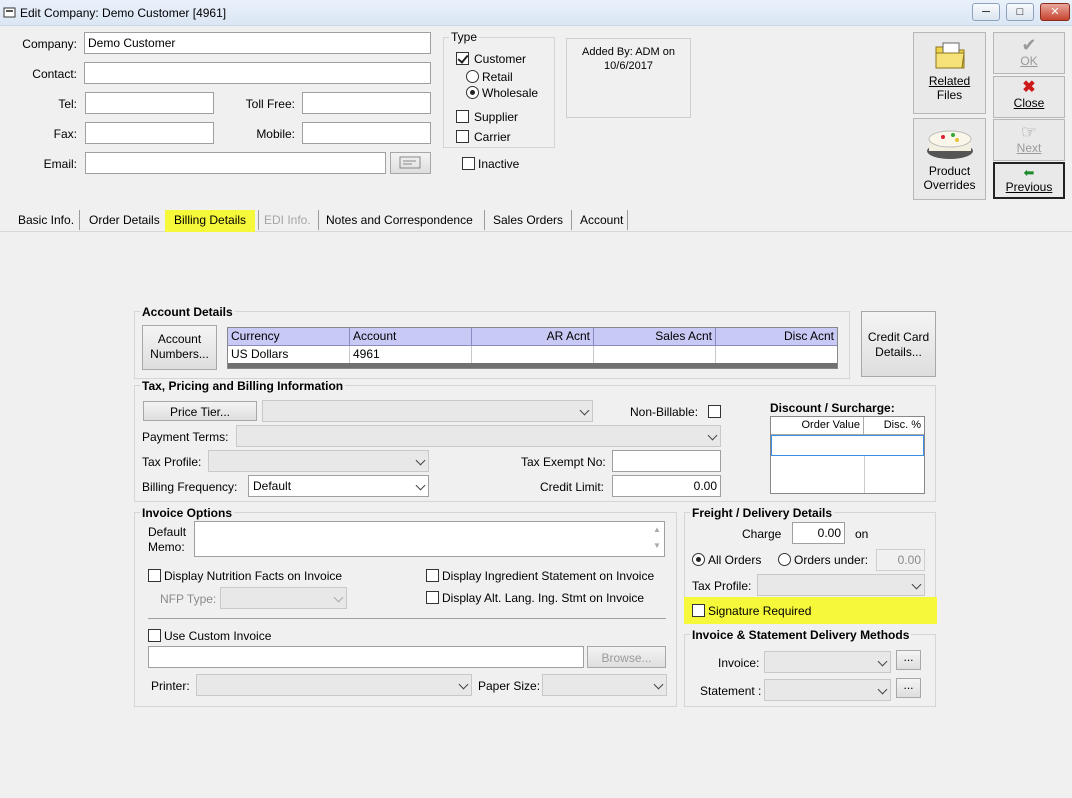 Image resolution: width=1072 pixels, height=798 pixels. I want to click on alt-lang-checkbox, so click(432, 597).